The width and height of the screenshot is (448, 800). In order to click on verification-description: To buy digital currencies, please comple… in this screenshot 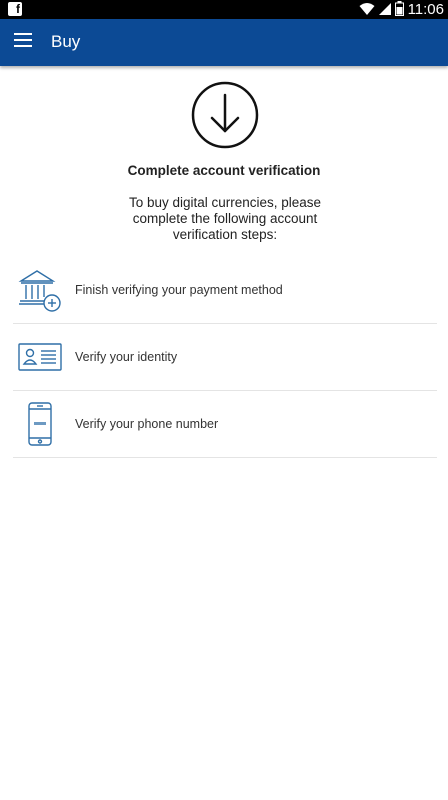, I will do `click(225, 218)`.